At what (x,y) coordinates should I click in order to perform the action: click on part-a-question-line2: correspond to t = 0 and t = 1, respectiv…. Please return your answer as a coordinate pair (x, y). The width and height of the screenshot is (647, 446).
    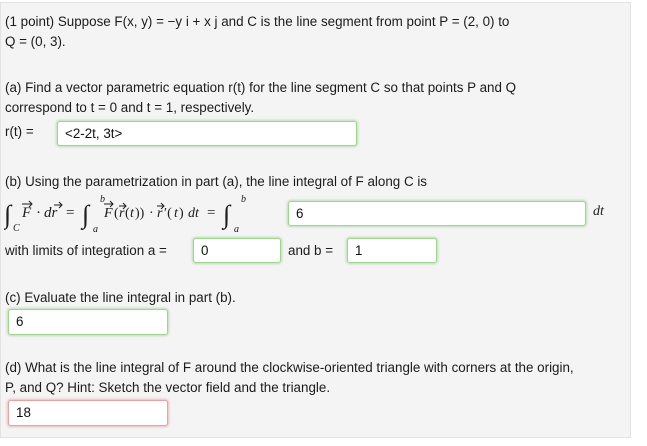
    Looking at the image, I should click on (130, 107).